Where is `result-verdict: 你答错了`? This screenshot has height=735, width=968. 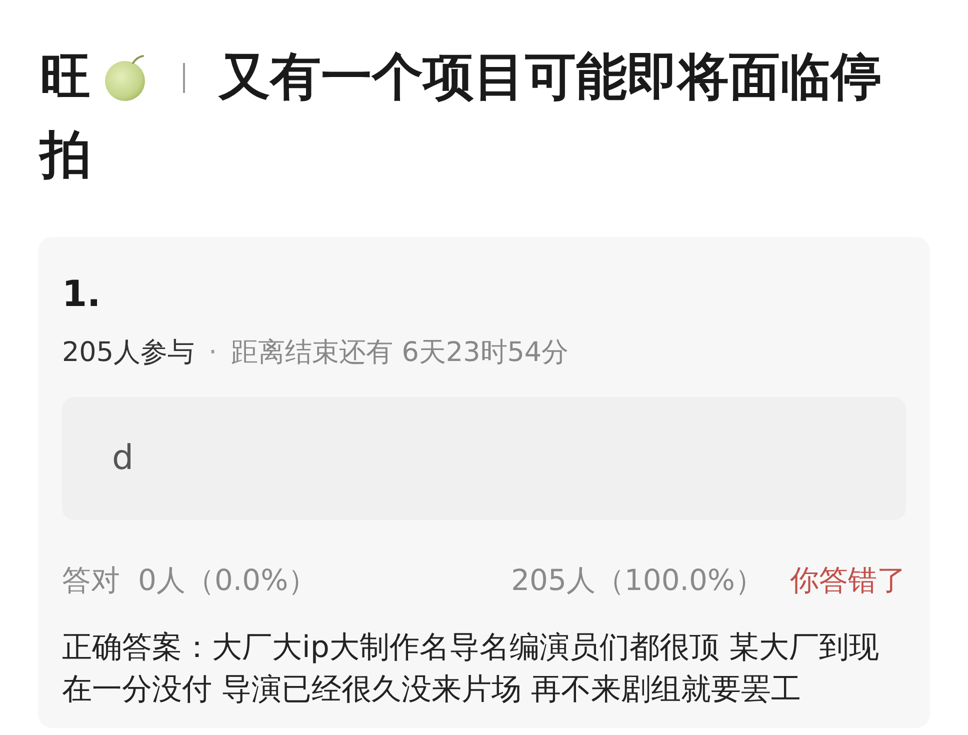
result-verdict: 你答错了 is located at coordinates (848, 580).